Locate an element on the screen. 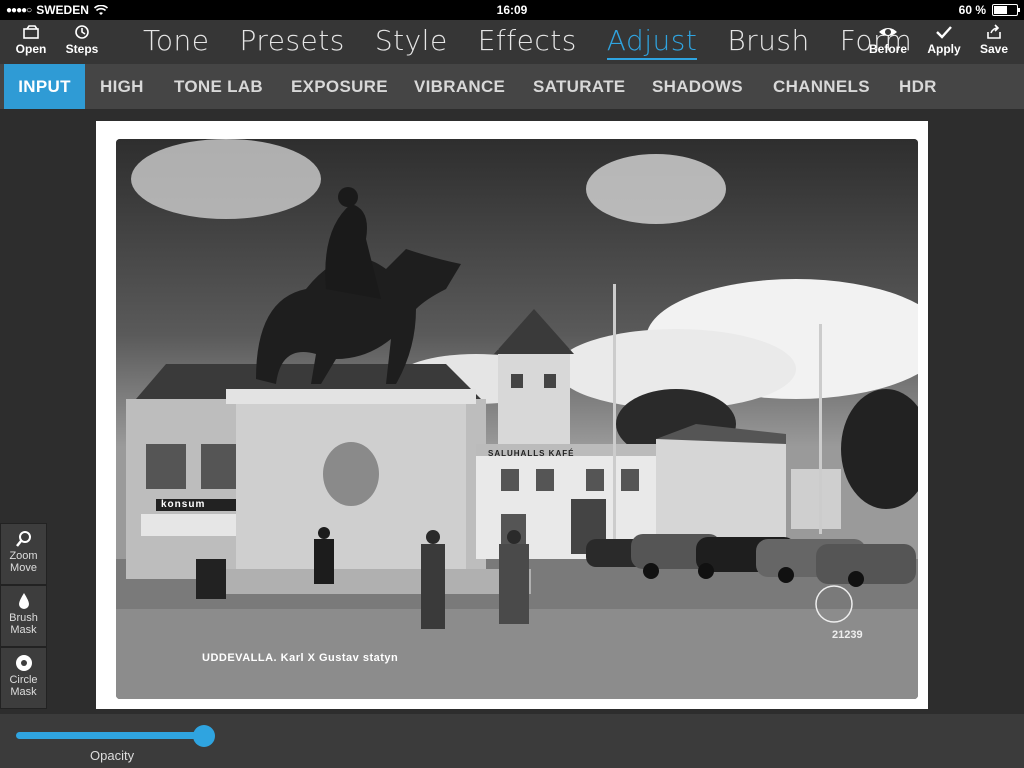  zoom-move-label-1: Zoom is located at coordinates (23, 556).